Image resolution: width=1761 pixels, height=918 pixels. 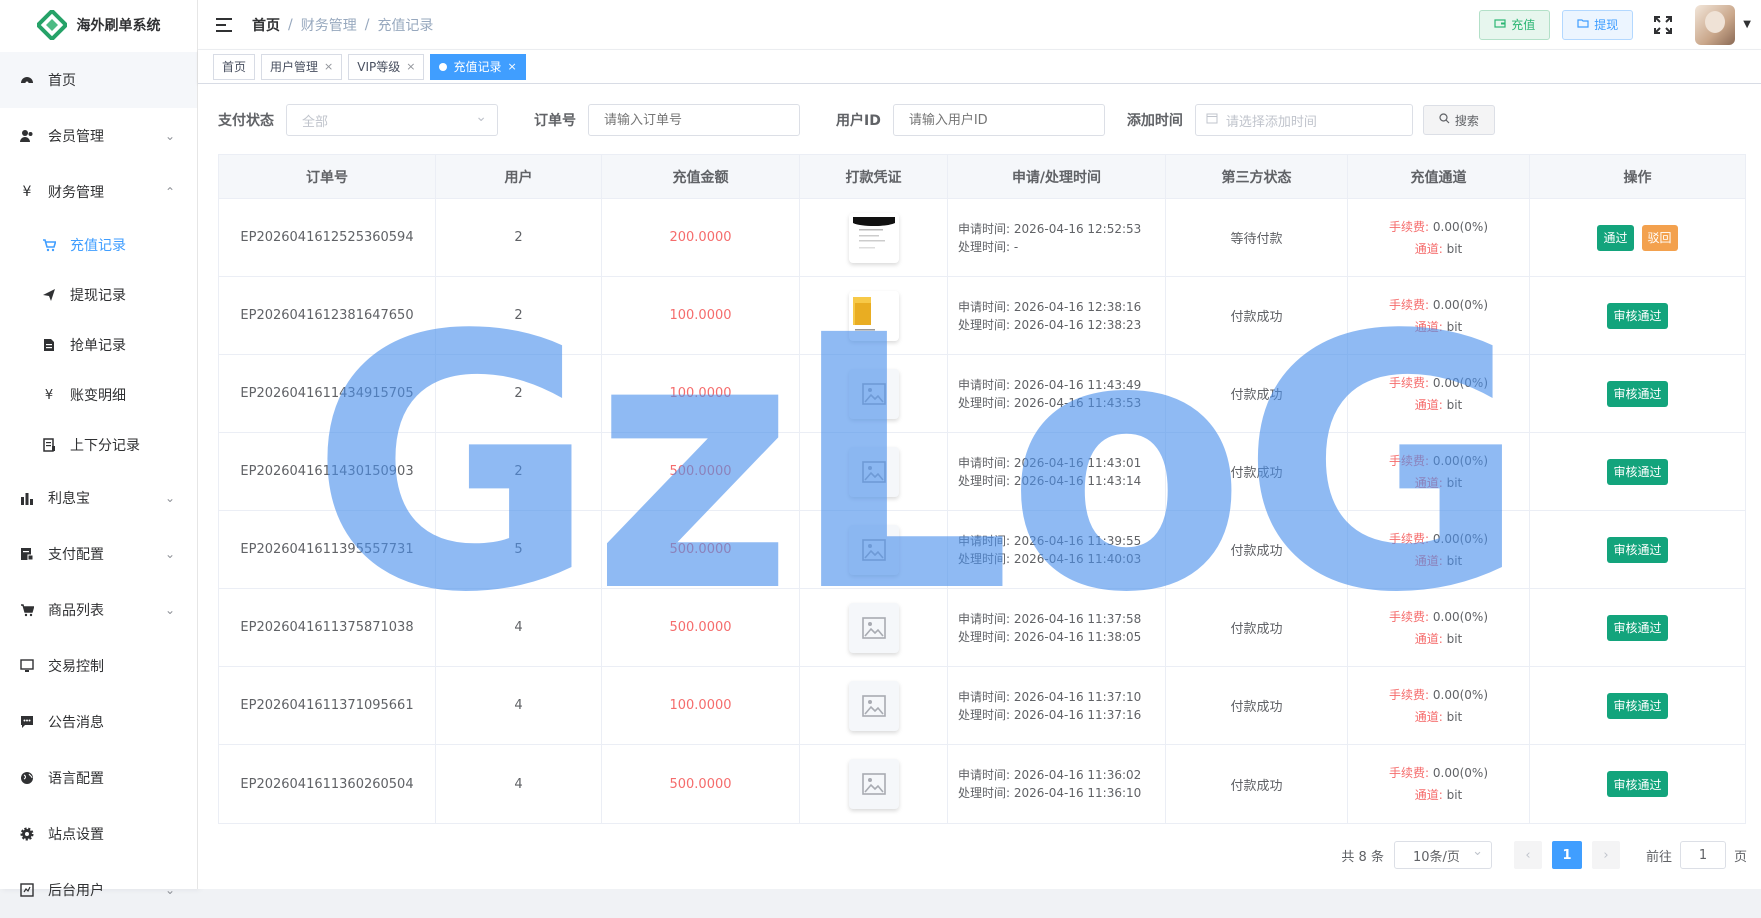 What do you see at coordinates (302, 66) in the screenshot?
I see `tag-user-management: 用户管理 ×` at bounding box center [302, 66].